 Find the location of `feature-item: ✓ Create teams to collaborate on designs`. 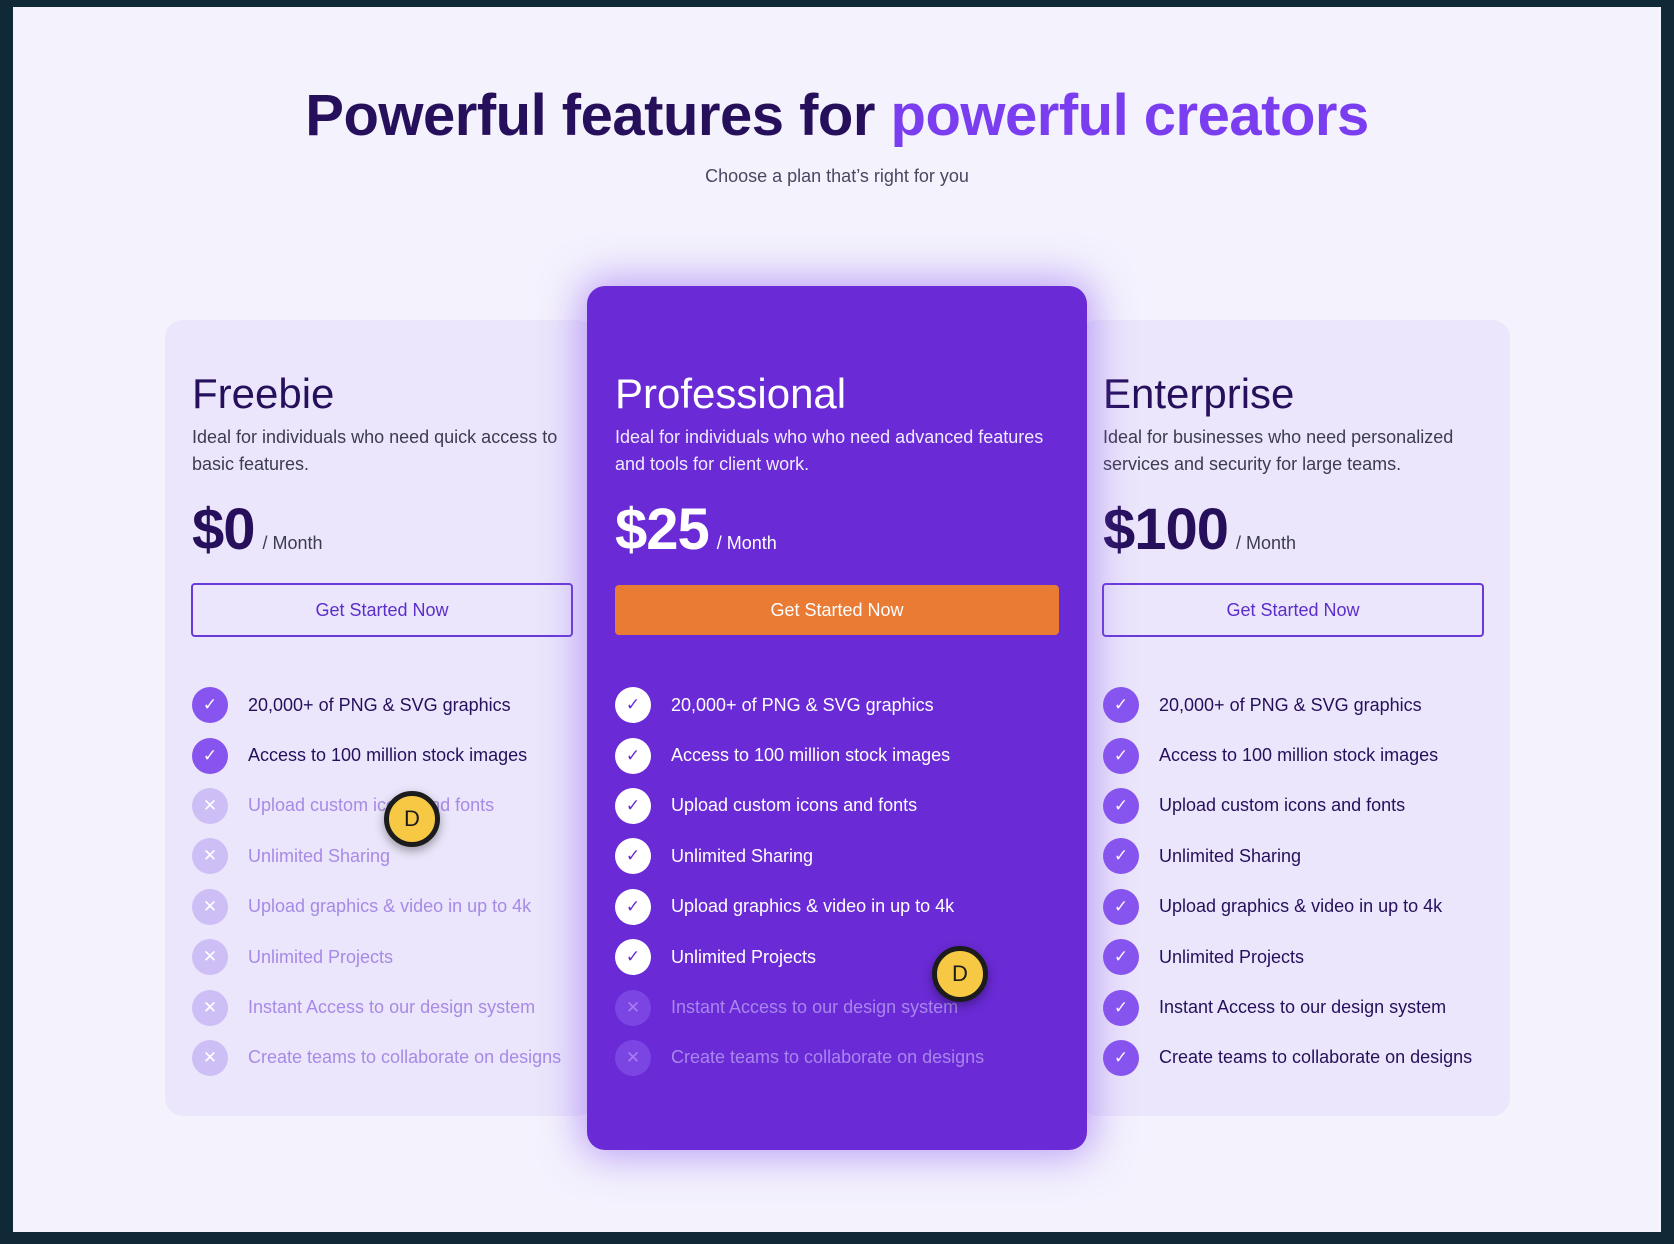

feature-item: ✓ Create teams to collaborate on designs is located at coordinates (1287, 1058).